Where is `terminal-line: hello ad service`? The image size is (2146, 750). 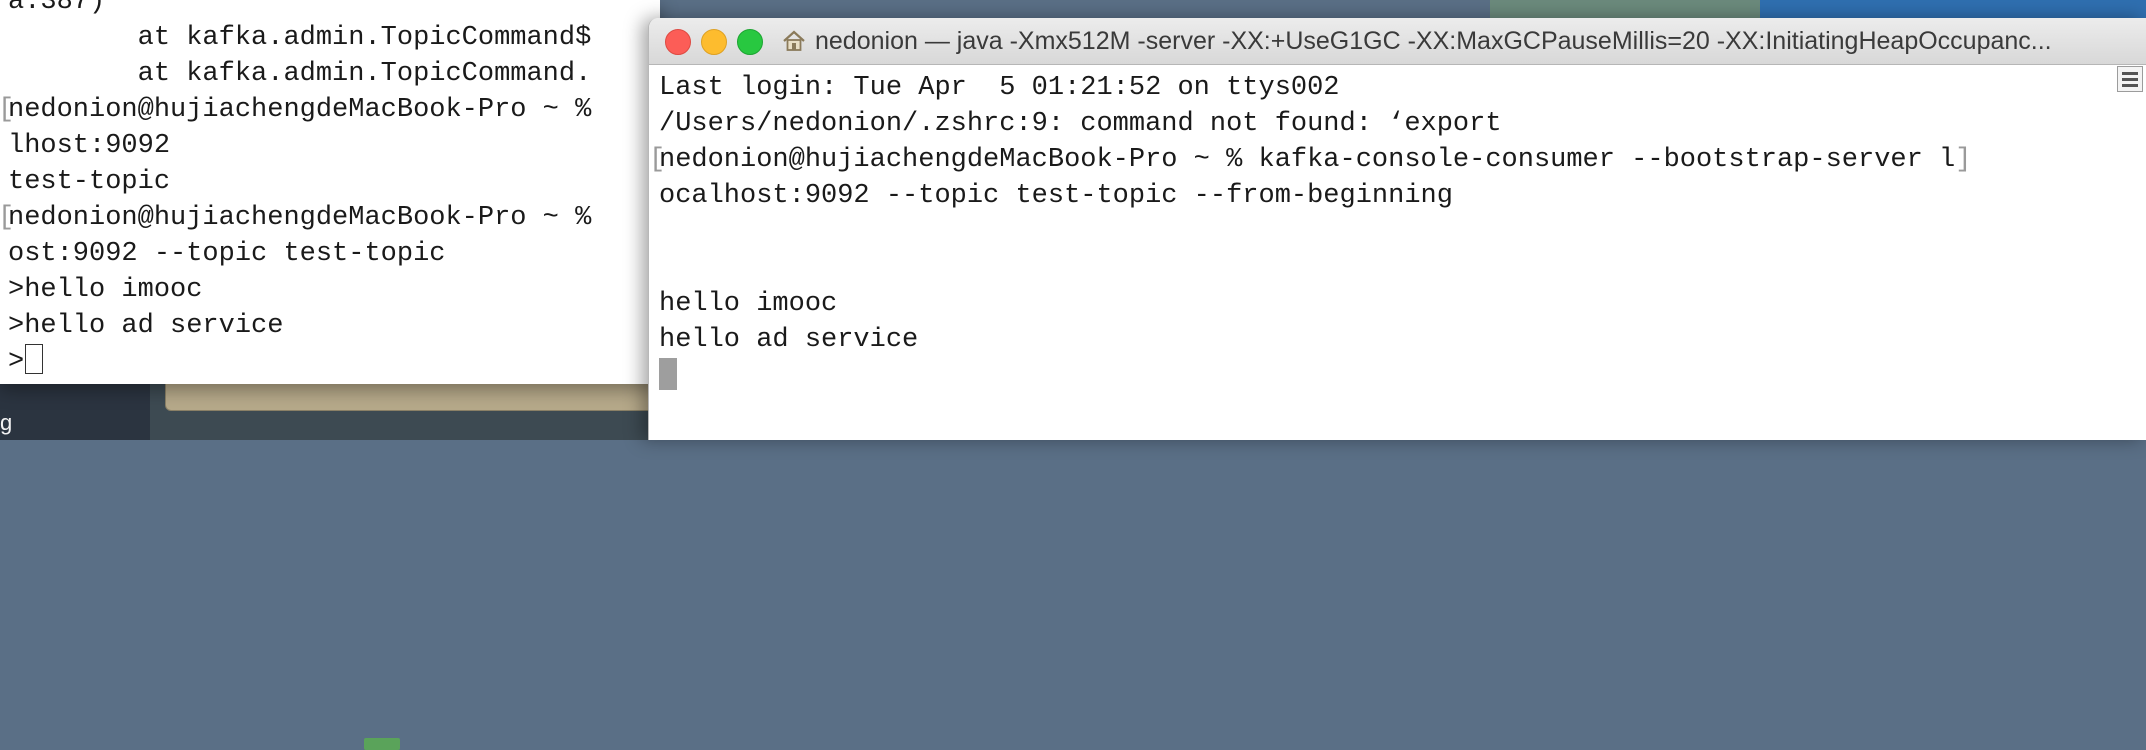 terminal-line: hello ad service is located at coordinates (1315, 340).